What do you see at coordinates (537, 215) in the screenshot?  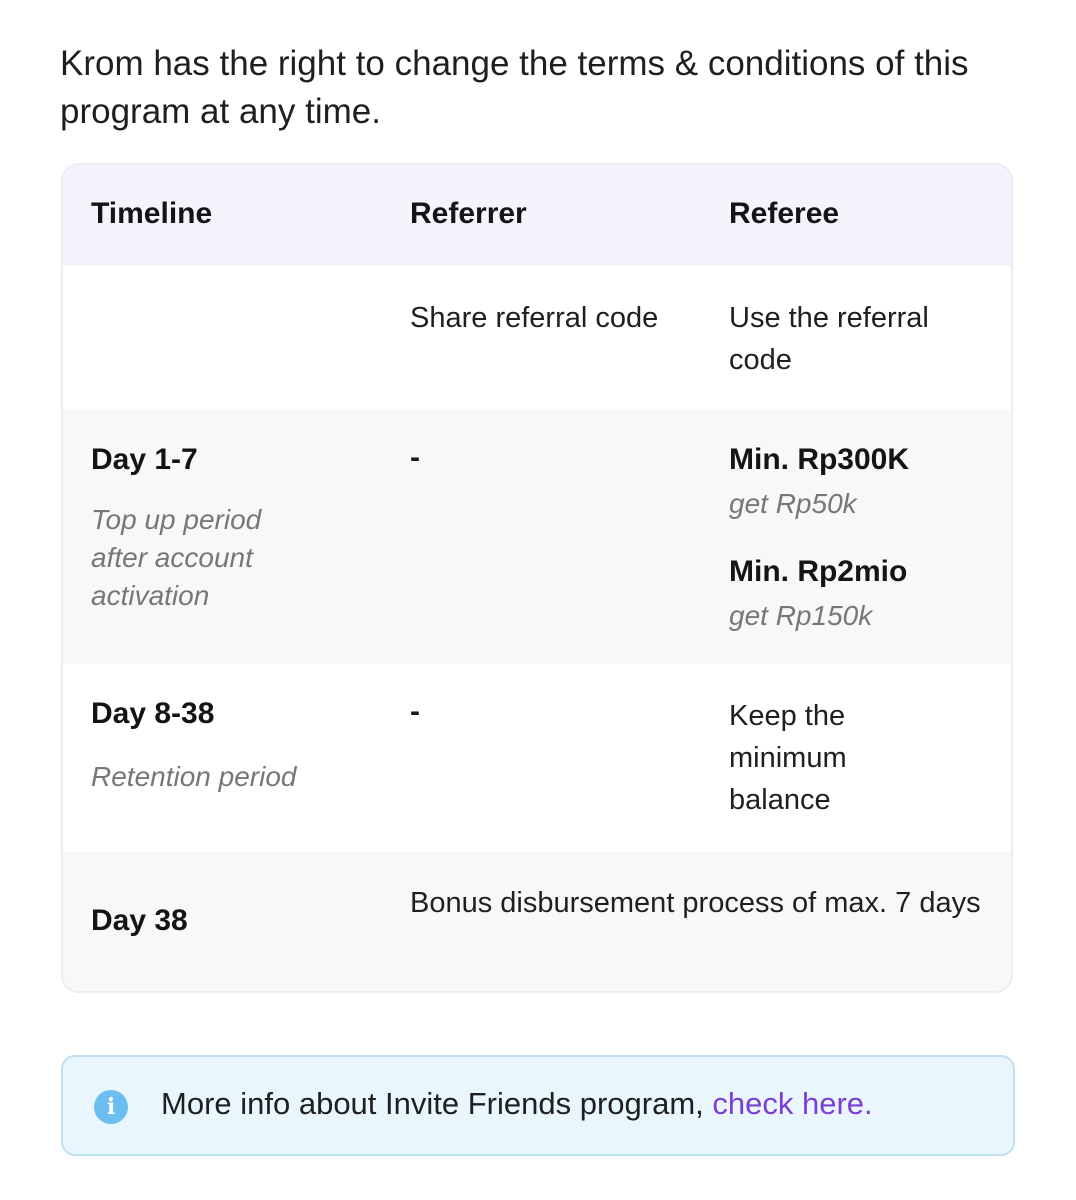 I see `table-header-row: Timeline Referrer Referee` at bounding box center [537, 215].